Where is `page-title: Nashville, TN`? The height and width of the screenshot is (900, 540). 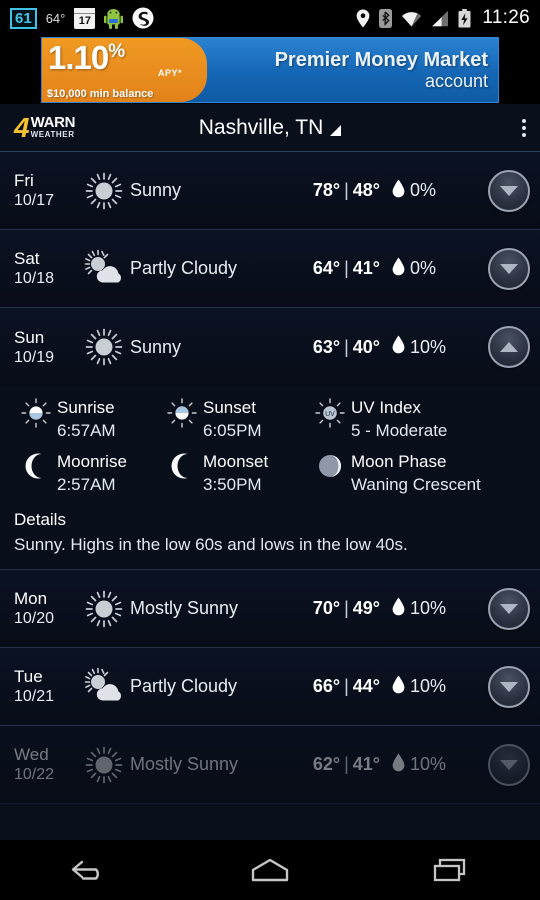 page-title: Nashville, TN is located at coordinates (261, 127).